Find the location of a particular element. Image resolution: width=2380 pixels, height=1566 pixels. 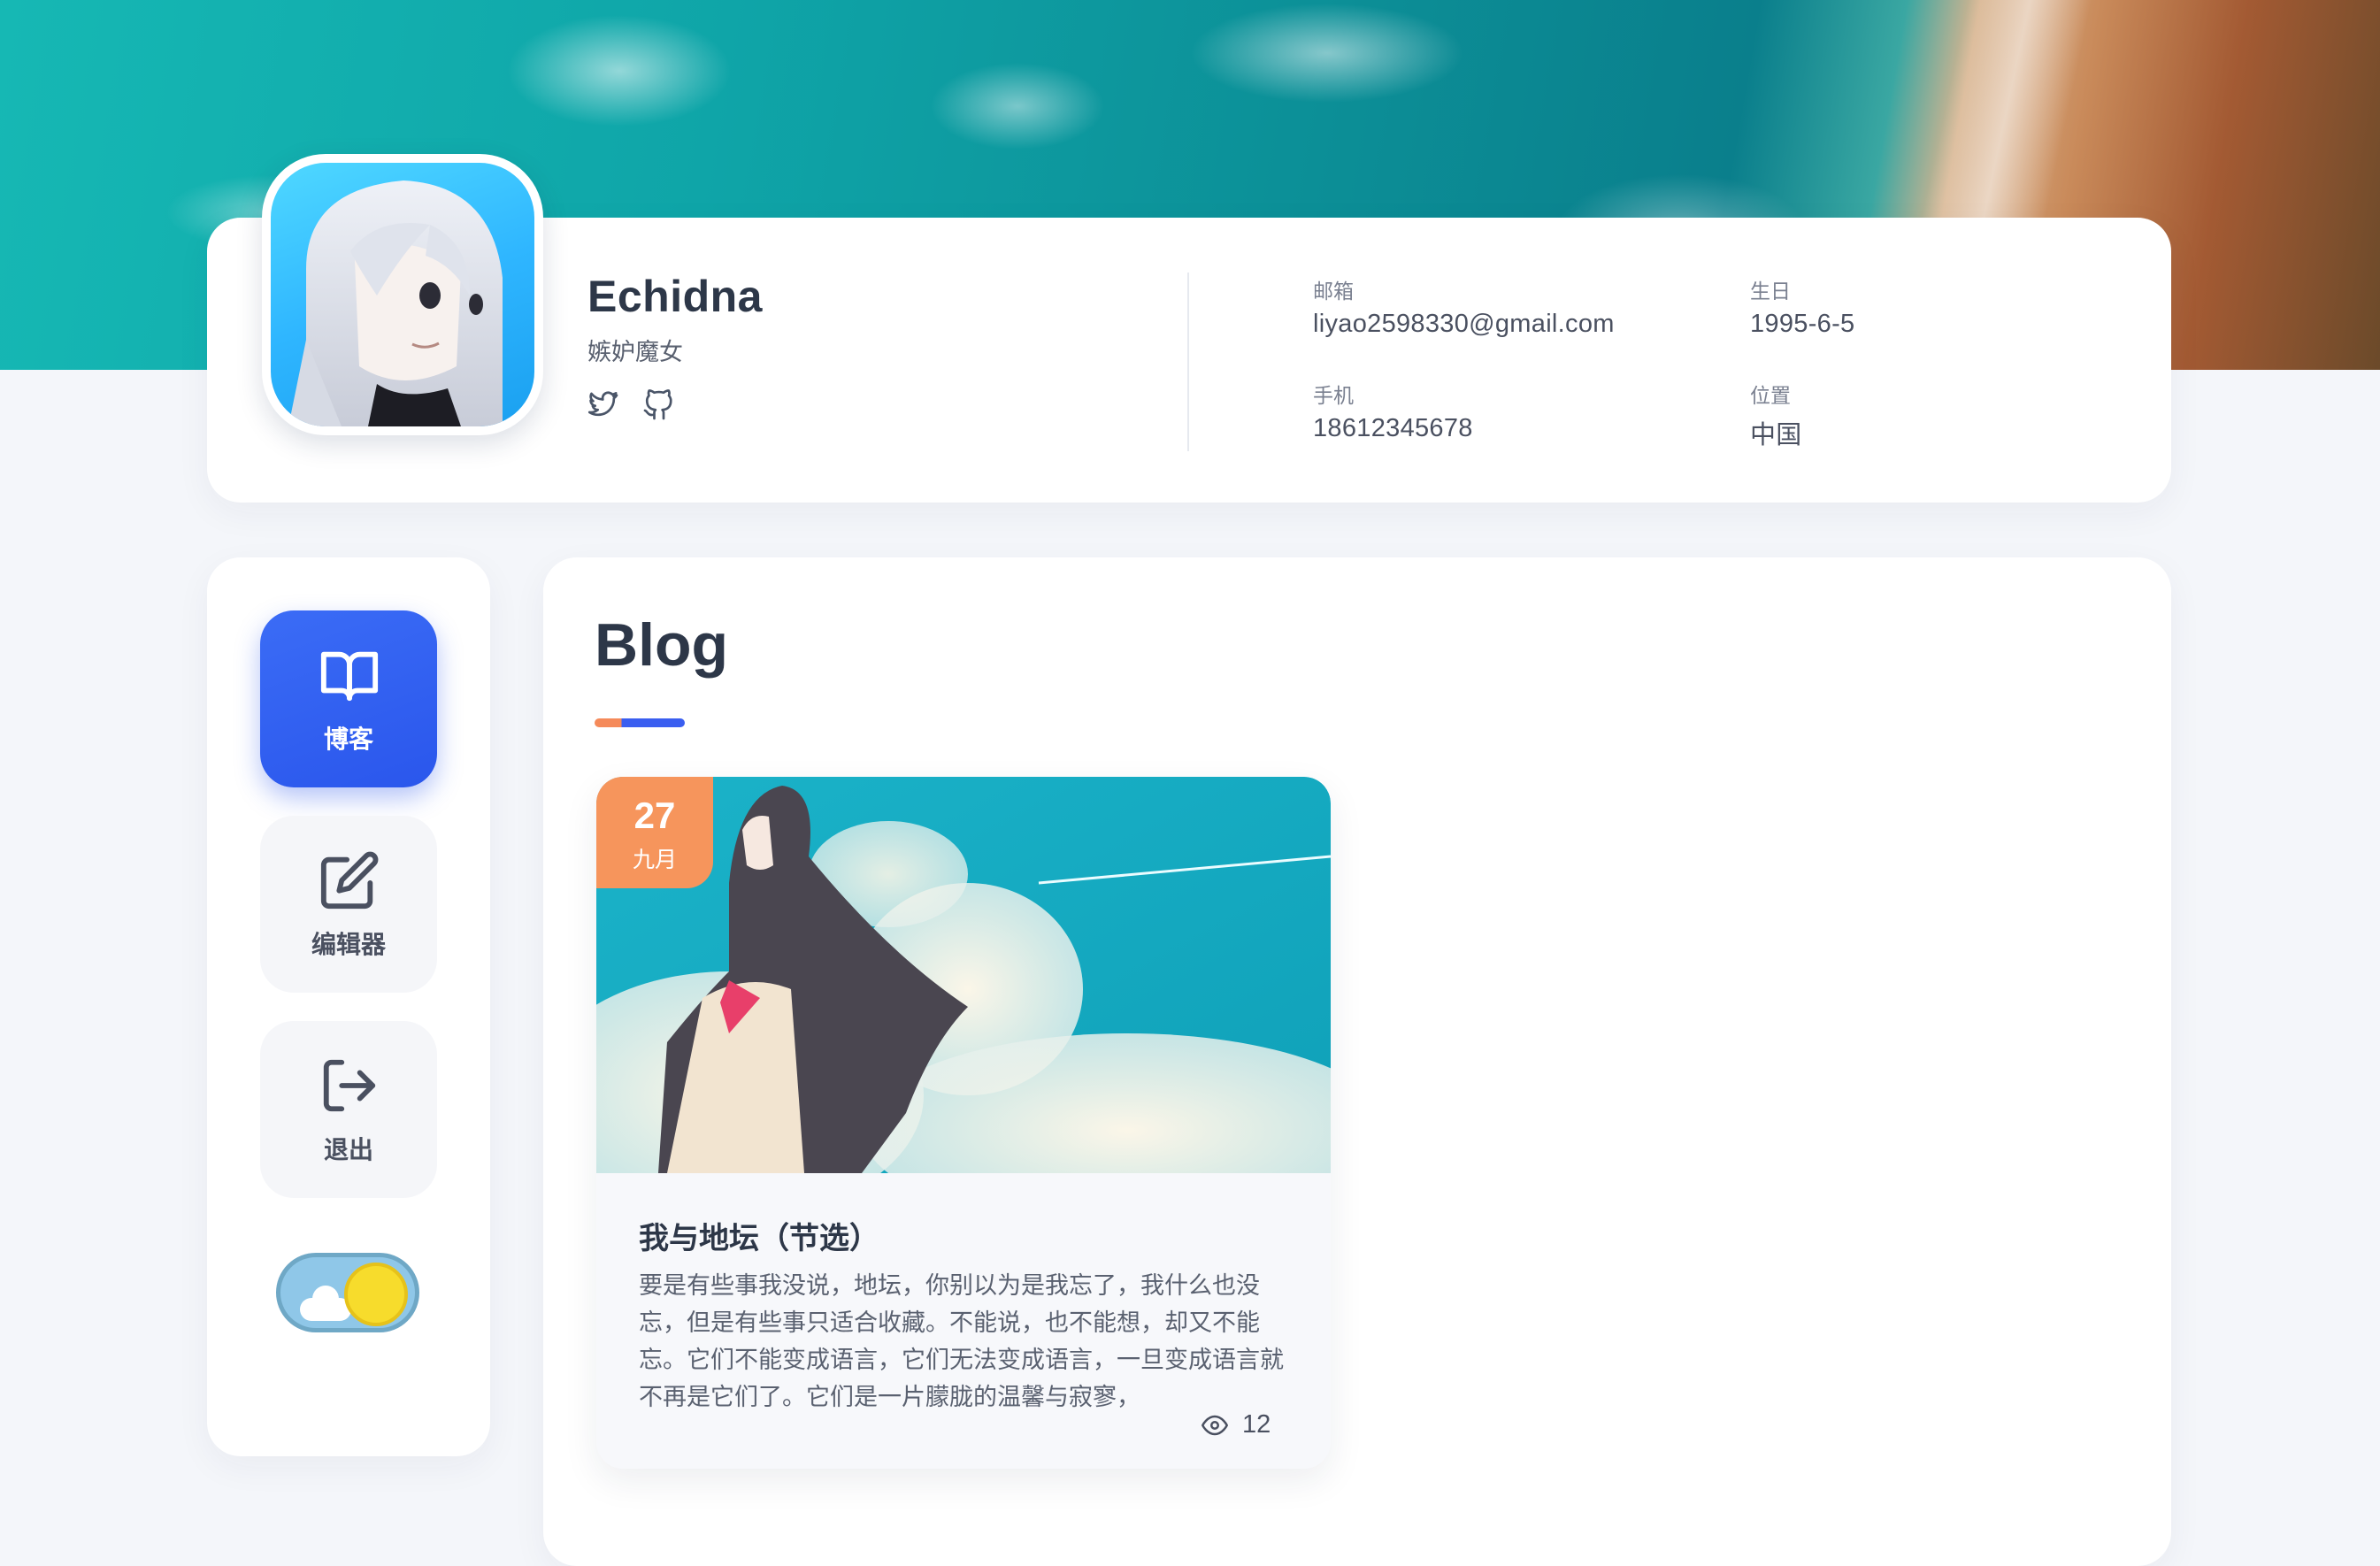

nav-item-blog: 博客 is located at coordinates (348, 699).